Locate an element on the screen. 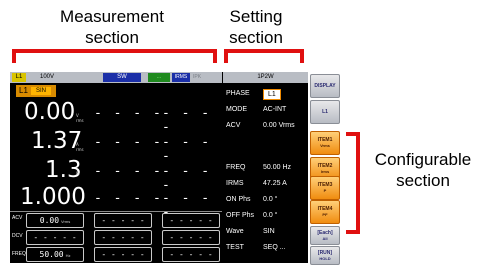 The width and height of the screenshot is (484, 267). channel-badge: L1 is located at coordinates (19, 77).